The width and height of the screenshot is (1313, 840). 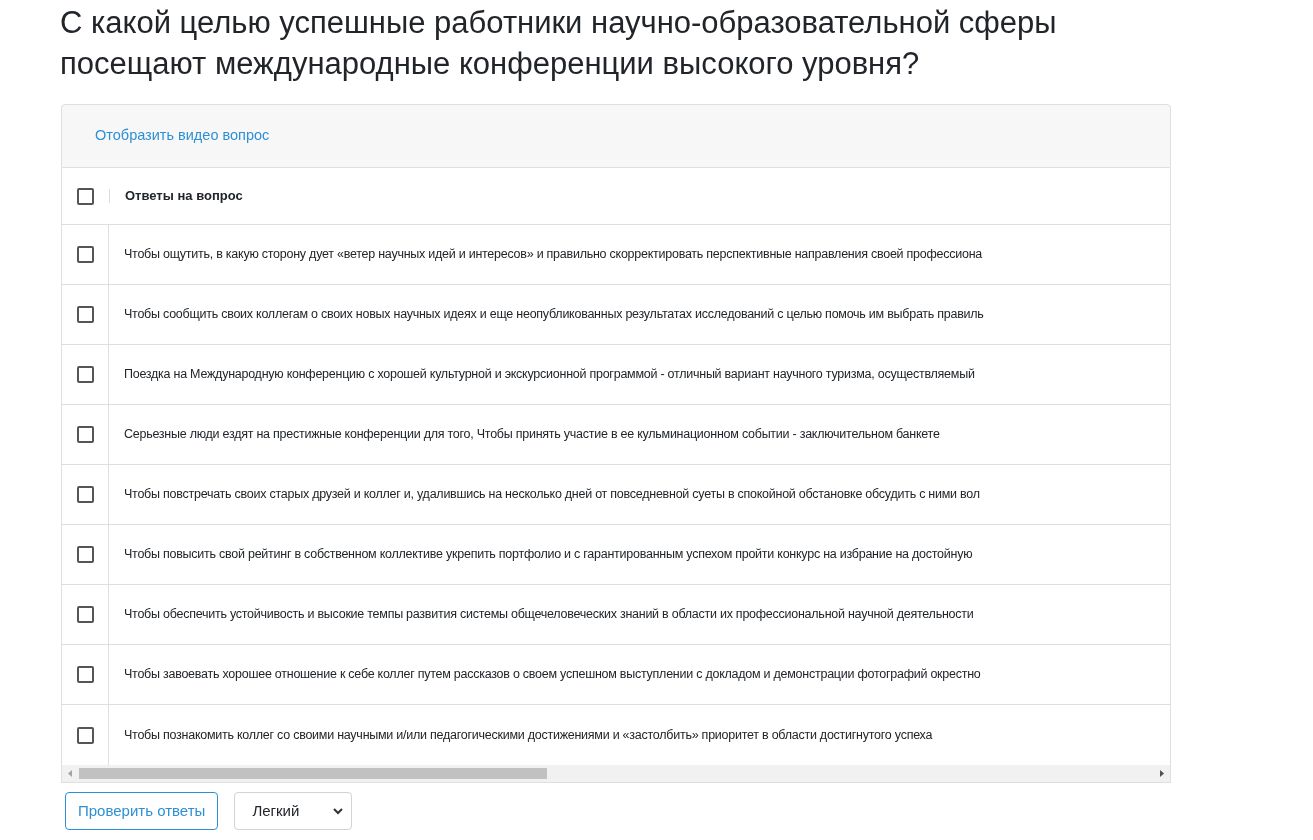 What do you see at coordinates (554, 315) in the screenshot?
I see `answer-text: Чтобы сообщить своих коллегам о своих новых научных идеях и еще неопубликованных результатах исследований с целью помочь им выбрать правиль` at bounding box center [554, 315].